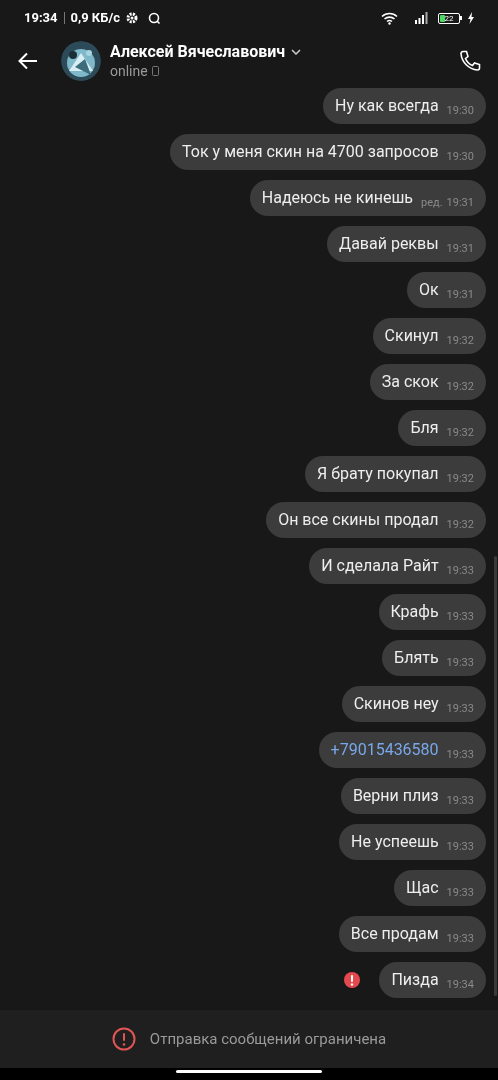 The height and width of the screenshot is (1080, 498). I want to click on message-text: Ну как всегда, so click(387, 106).